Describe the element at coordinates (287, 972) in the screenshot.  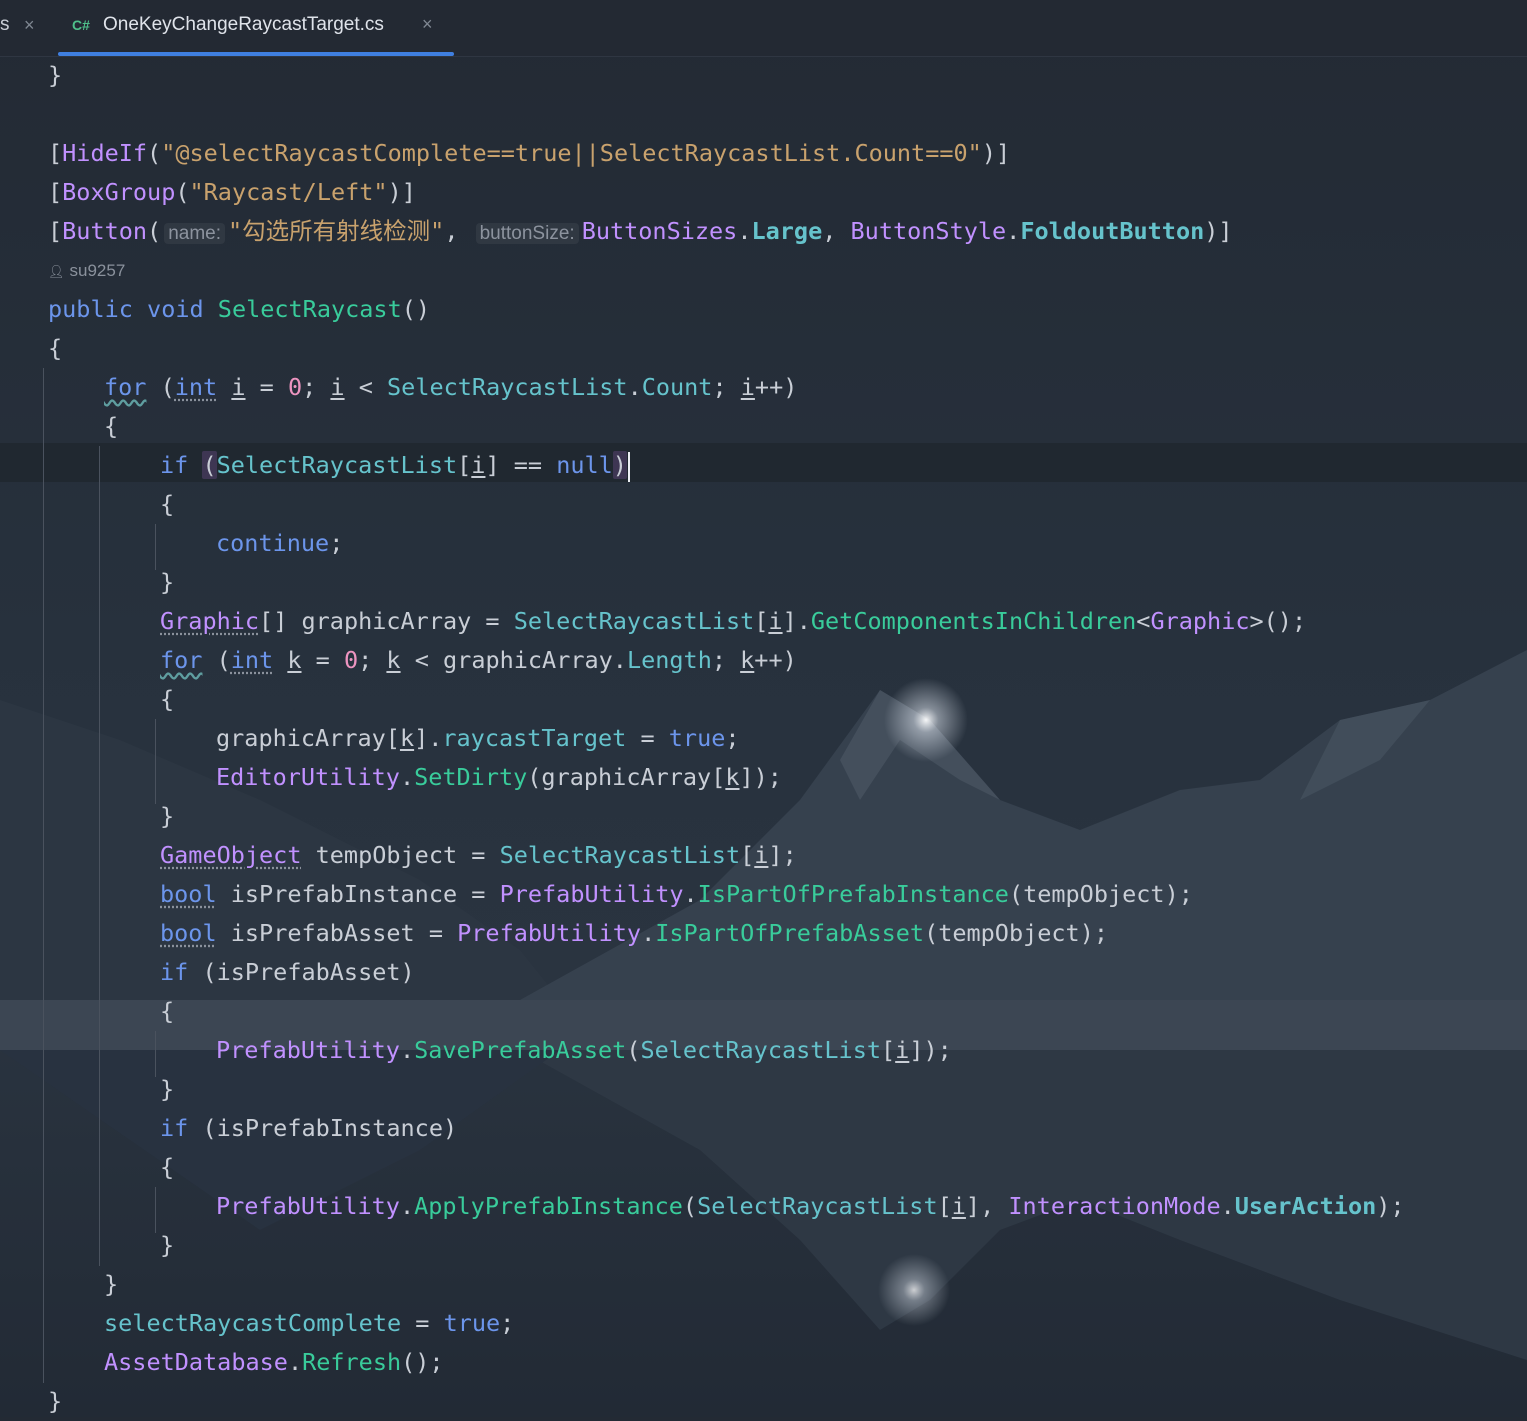
I see `code-line: if (isPrefabAsset)` at that location.